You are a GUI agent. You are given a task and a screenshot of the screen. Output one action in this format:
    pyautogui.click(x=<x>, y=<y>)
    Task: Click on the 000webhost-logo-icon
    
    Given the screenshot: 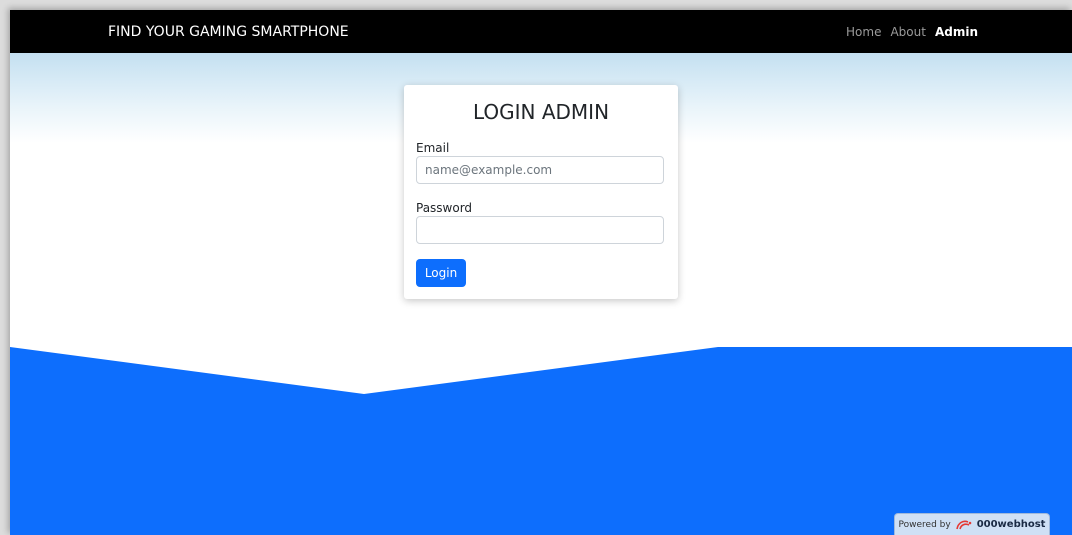 What is the action you would take?
    pyautogui.click(x=963, y=524)
    